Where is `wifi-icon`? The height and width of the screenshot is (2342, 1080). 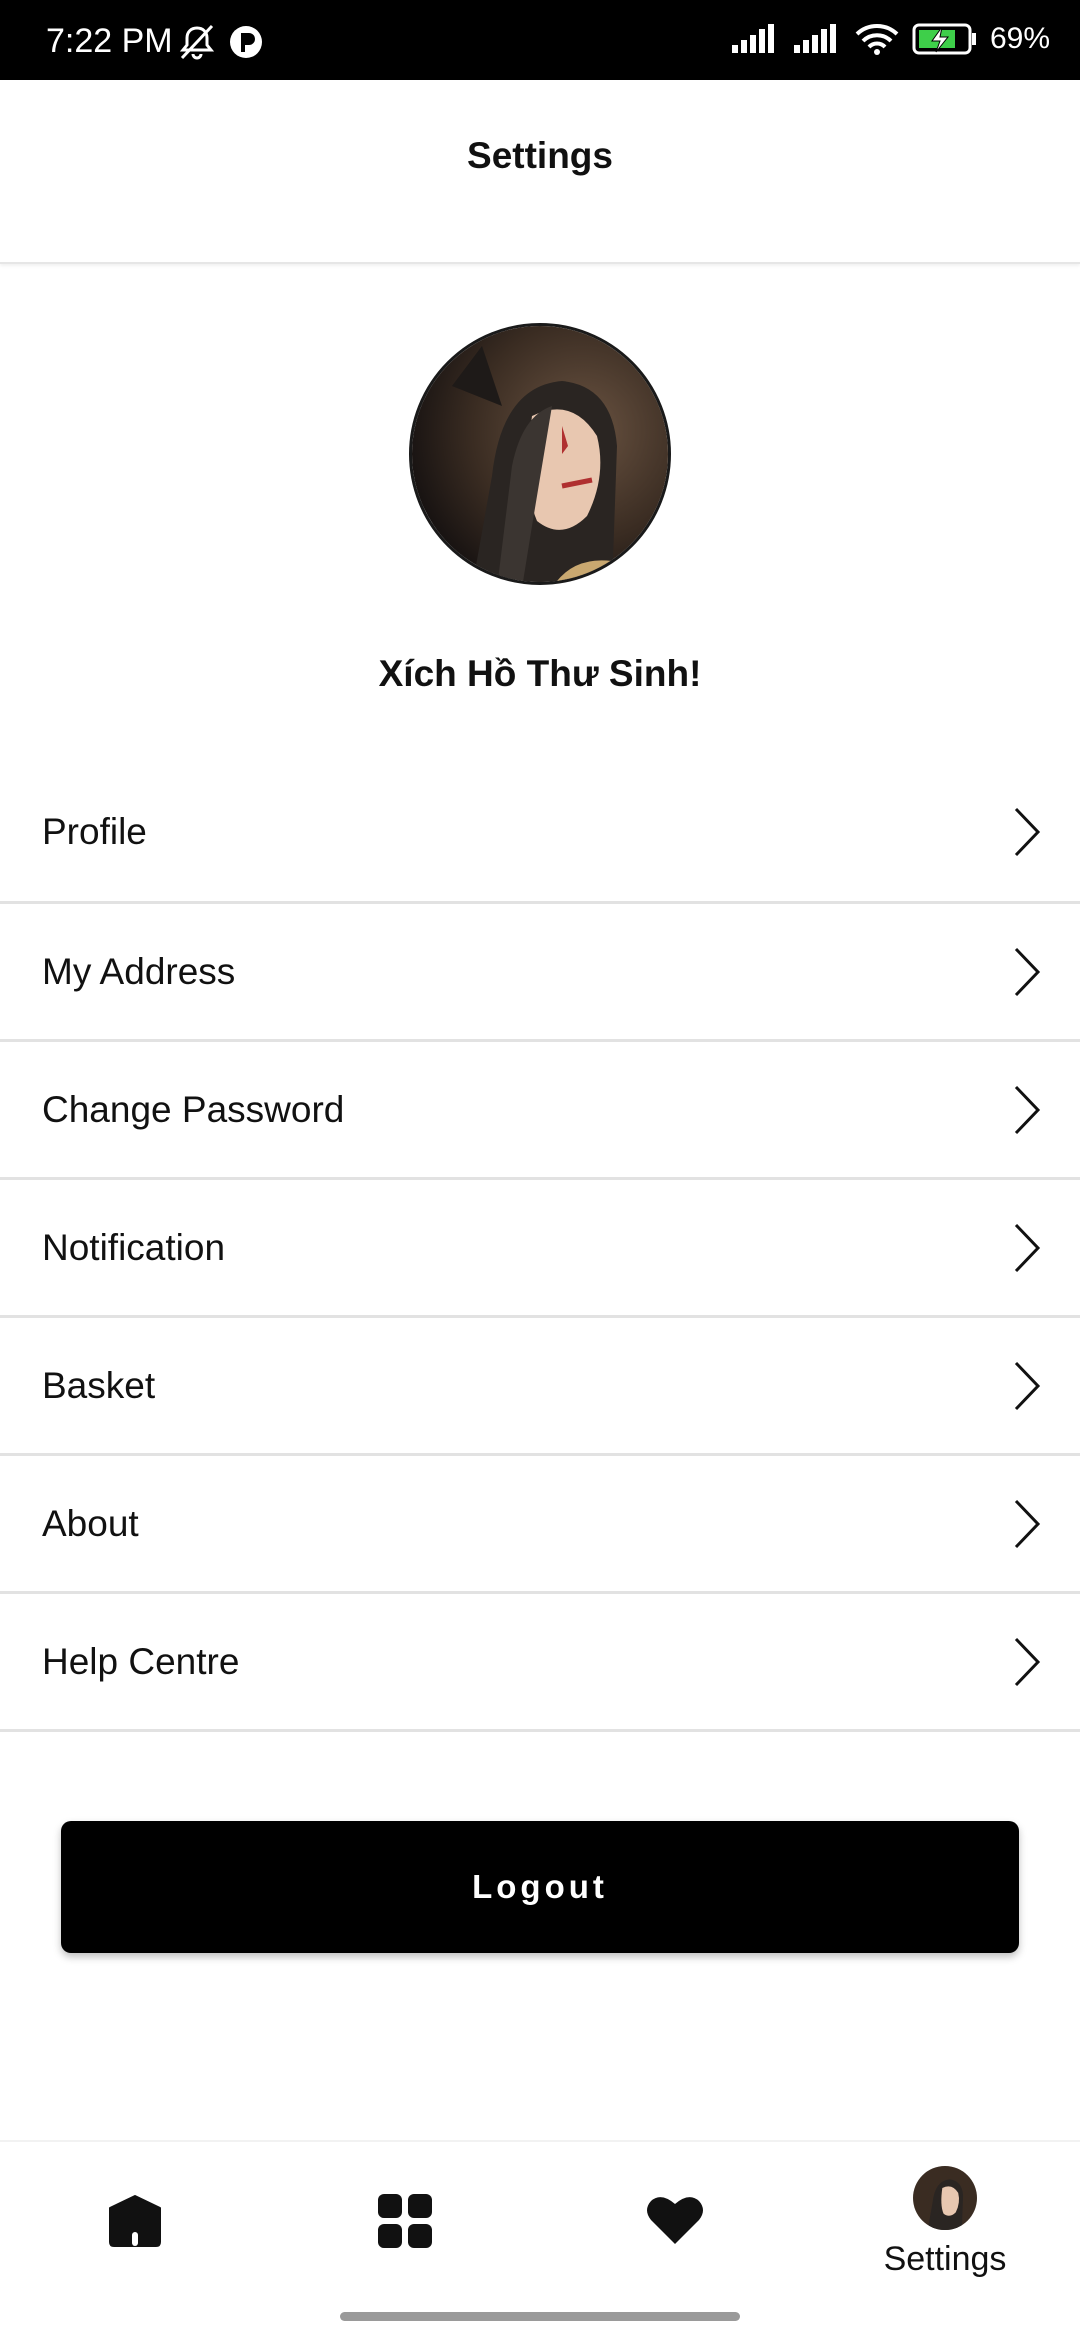 wifi-icon is located at coordinates (877, 39).